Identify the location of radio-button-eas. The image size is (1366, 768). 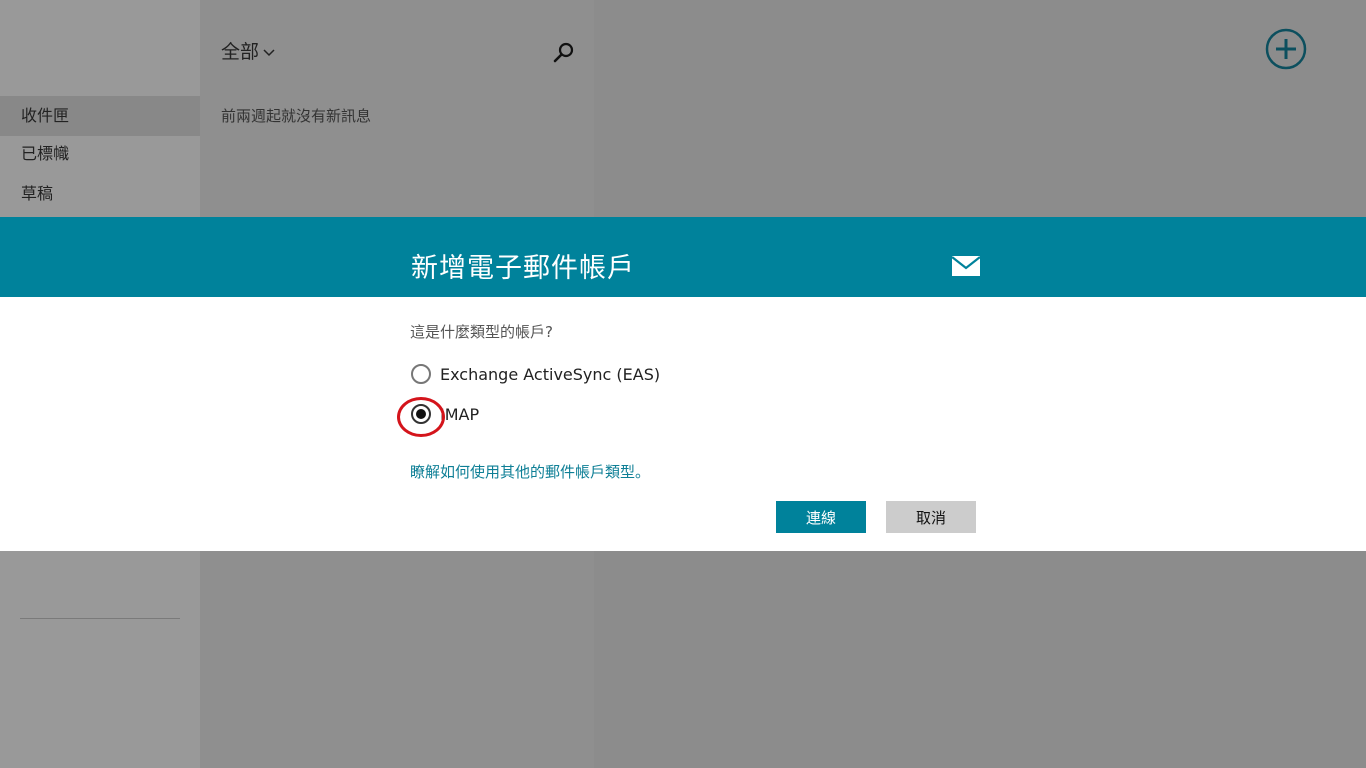
(421, 374).